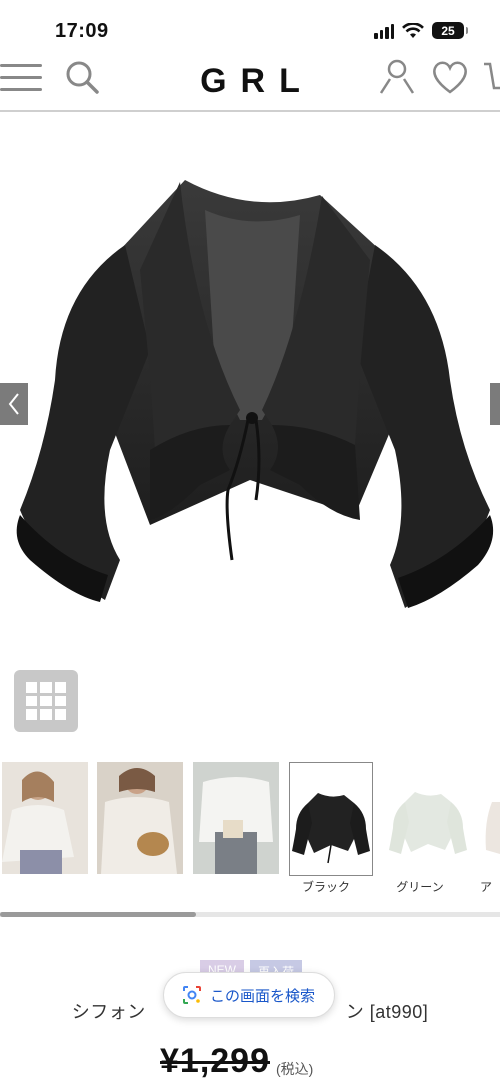  Describe the element at coordinates (82, 31) in the screenshot. I see `status-time: 17:09` at that location.